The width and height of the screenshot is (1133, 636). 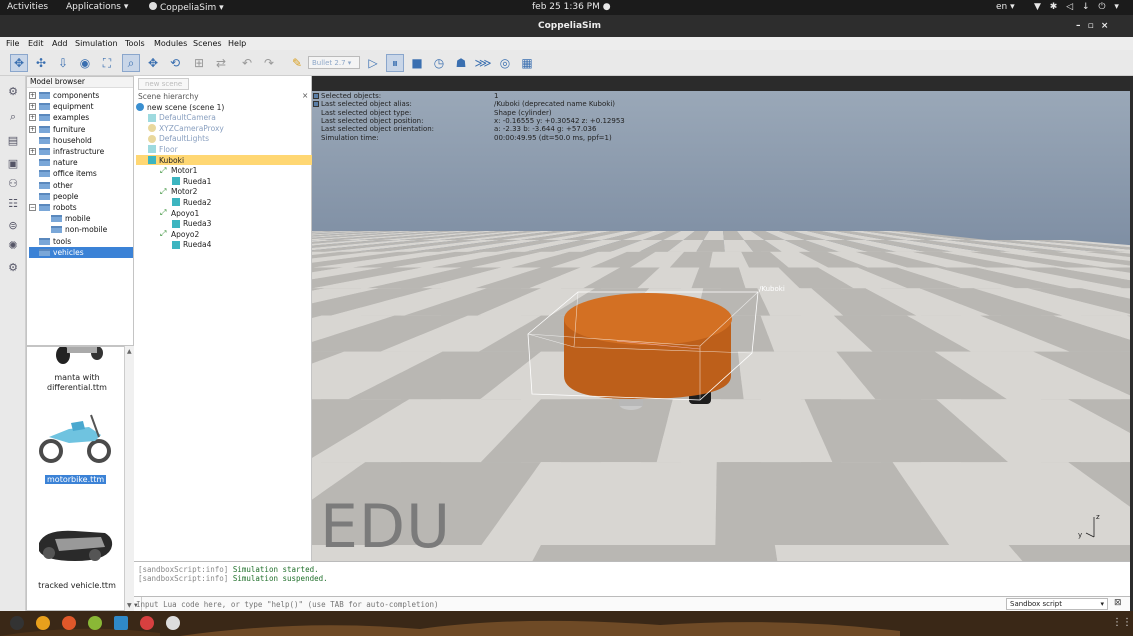 What do you see at coordinates (179, 234) in the screenshot?
I see `scene-object-12: ⤢ Apoyo2` at bounding box center [179, 234].